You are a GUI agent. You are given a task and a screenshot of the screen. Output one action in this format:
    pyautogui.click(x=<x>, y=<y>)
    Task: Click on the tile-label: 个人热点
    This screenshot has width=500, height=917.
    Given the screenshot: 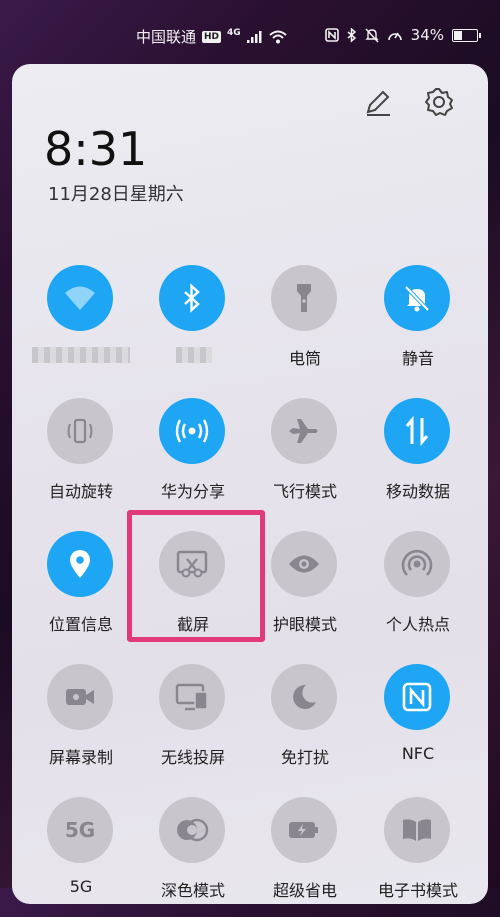 What is the action you would take?
    pyautogui.click(x=417, y=624)
    